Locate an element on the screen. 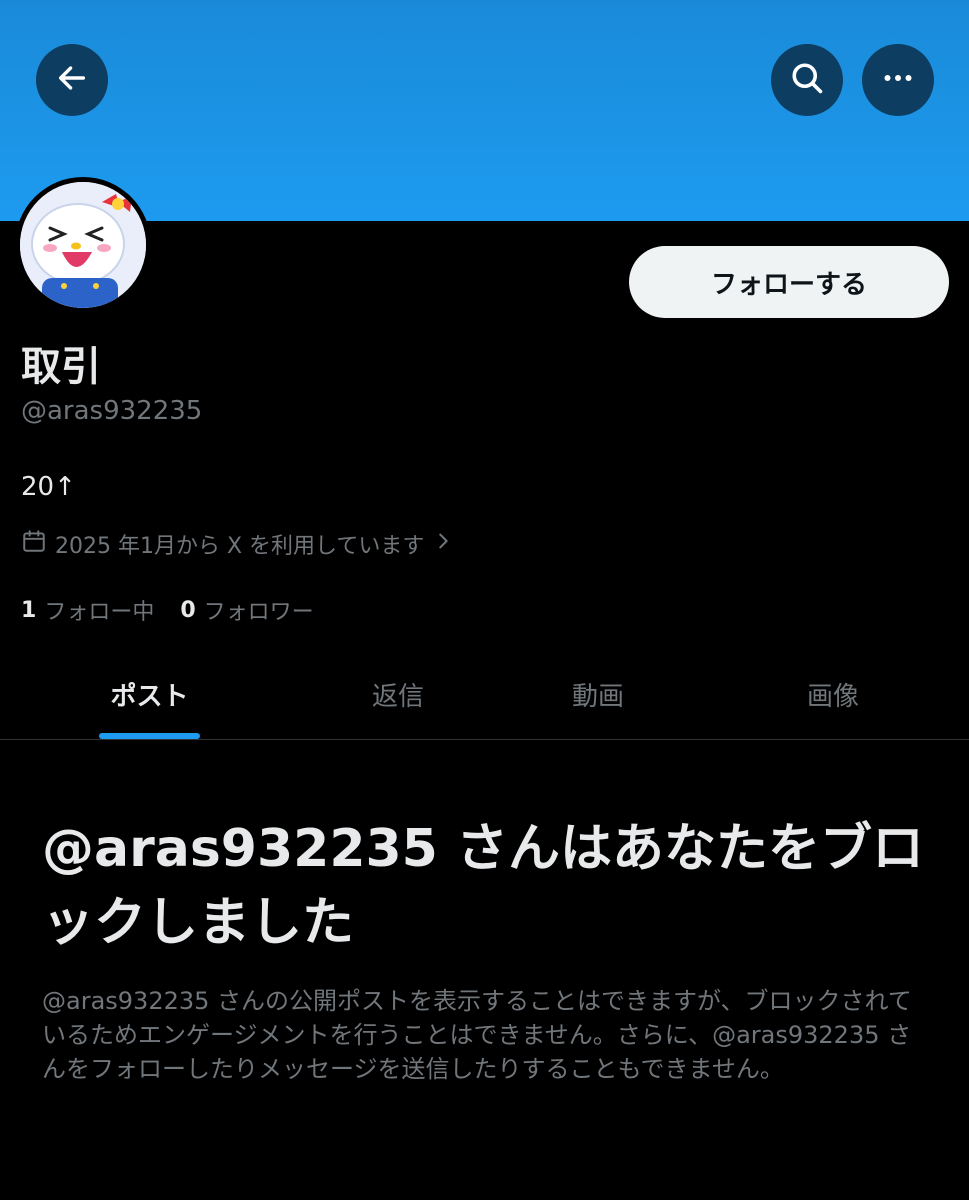  tab-posts: ポスト is located at coordinates (149, 694).